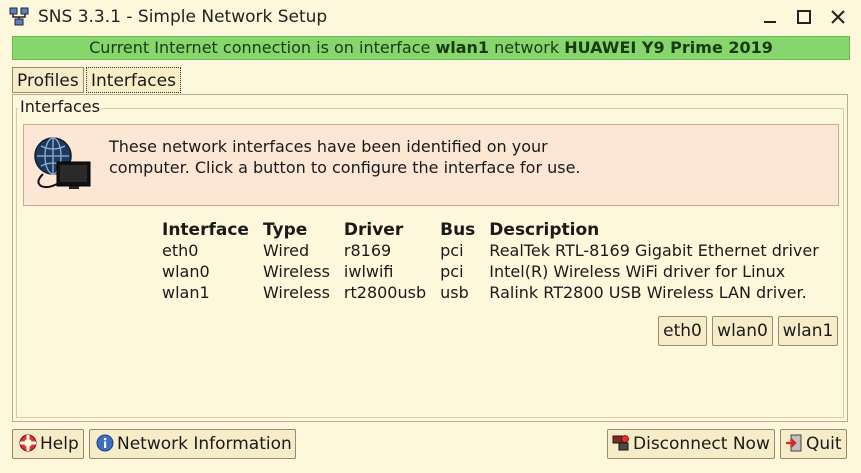  I want to click on disconnect-icon, so click(620, 443).